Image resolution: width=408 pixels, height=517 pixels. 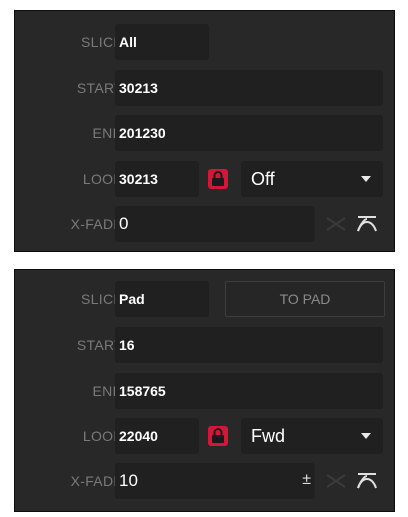 I want to click on slice-field: All, so click(x=162, y=42).